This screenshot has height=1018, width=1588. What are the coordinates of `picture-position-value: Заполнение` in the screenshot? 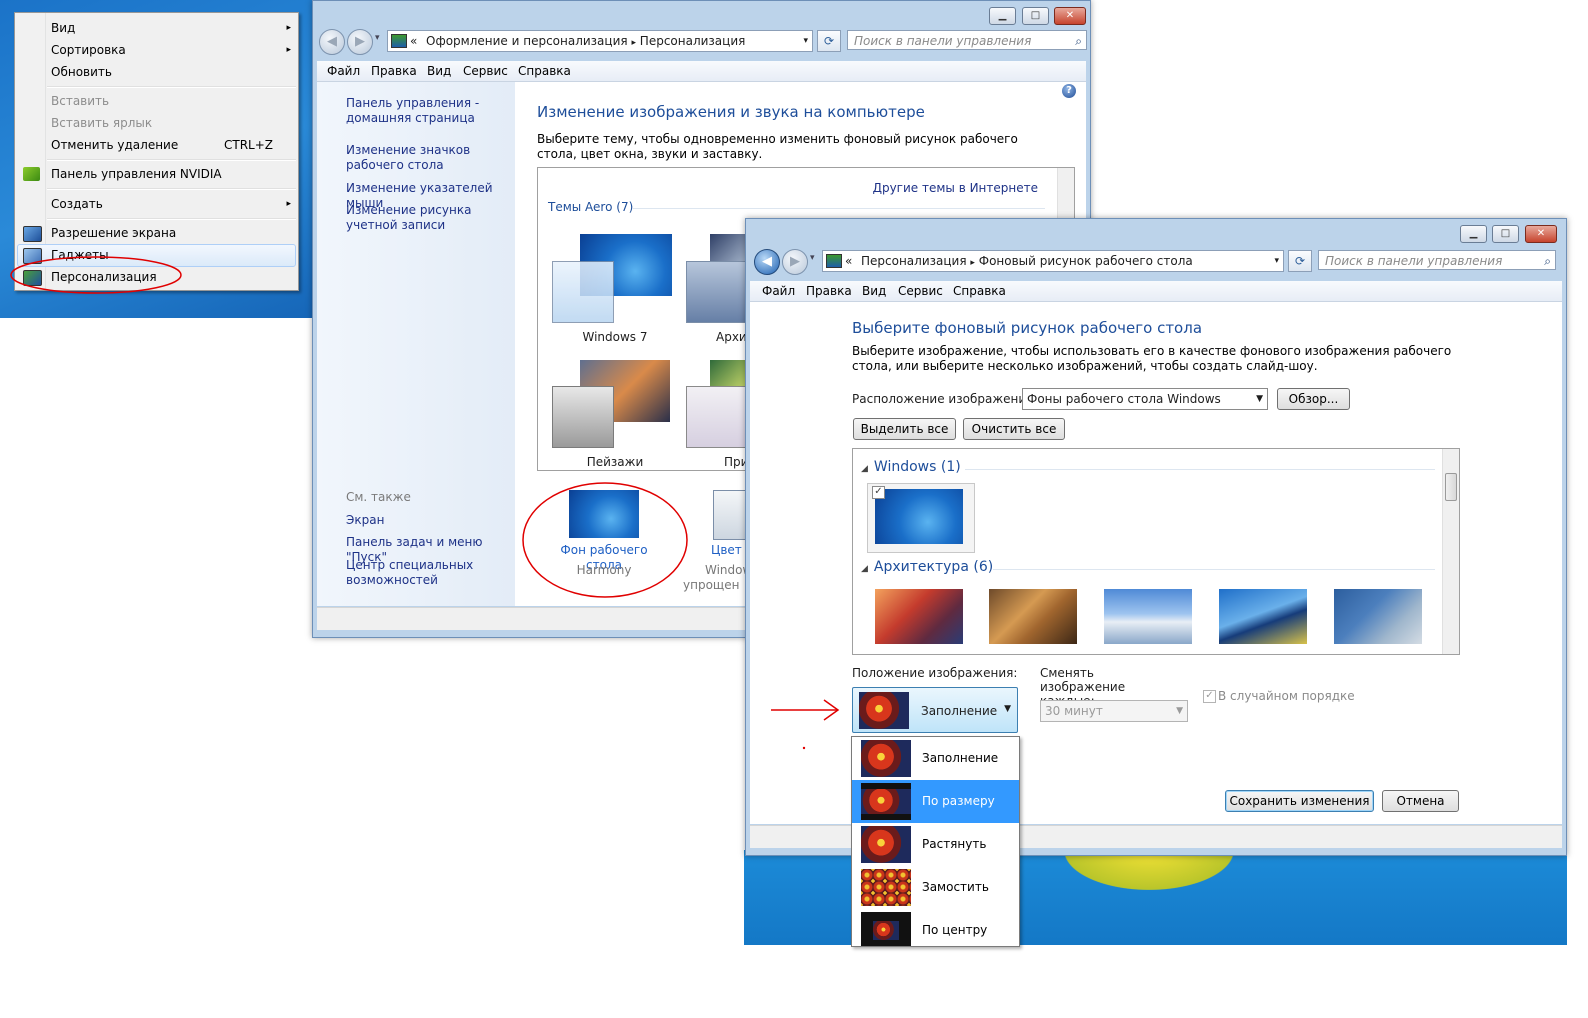 It's located at (959, 711).